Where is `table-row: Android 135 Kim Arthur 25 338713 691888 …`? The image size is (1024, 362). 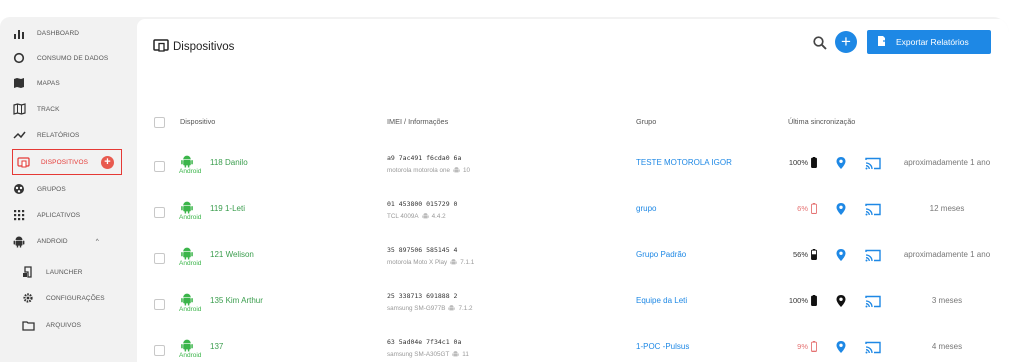 table-row: Android 135 Kim Arthur 25 338713 691888 … is located at coordinates (573, 304).